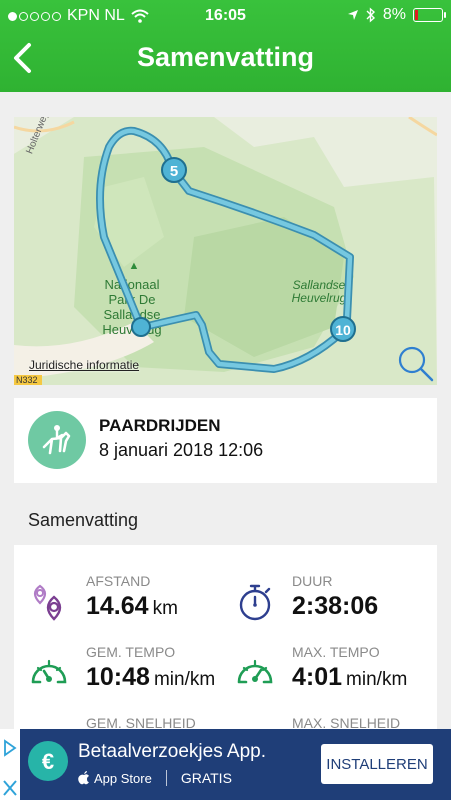 The image size is (451, 800). I want to click on location-arrow-icon, so click(352, 15).